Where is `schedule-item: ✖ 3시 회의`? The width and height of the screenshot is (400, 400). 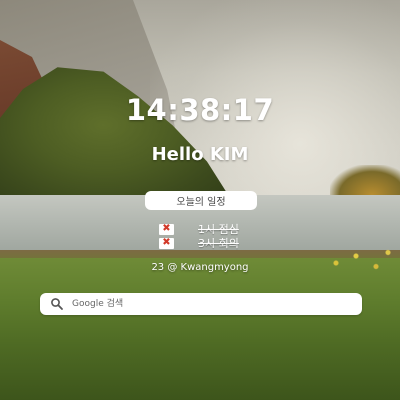
schedule-item: ✖ 3시 회의 is located at coordinates (219, 243).